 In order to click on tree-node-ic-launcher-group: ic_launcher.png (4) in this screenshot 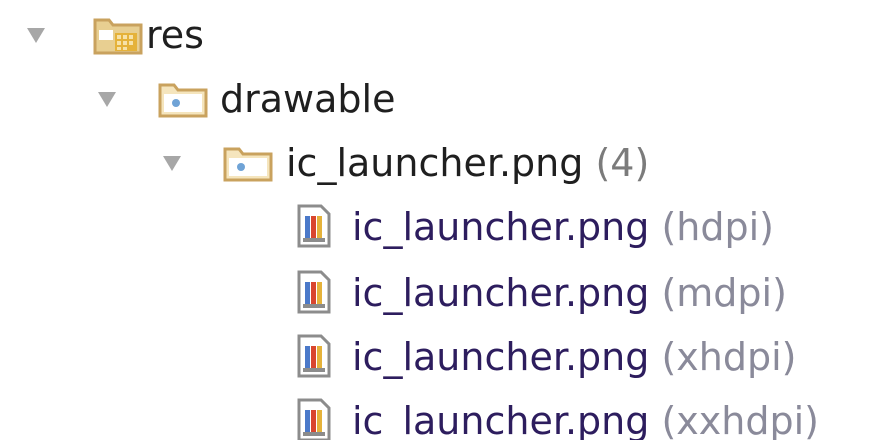, I will do `click(360, 163)`.